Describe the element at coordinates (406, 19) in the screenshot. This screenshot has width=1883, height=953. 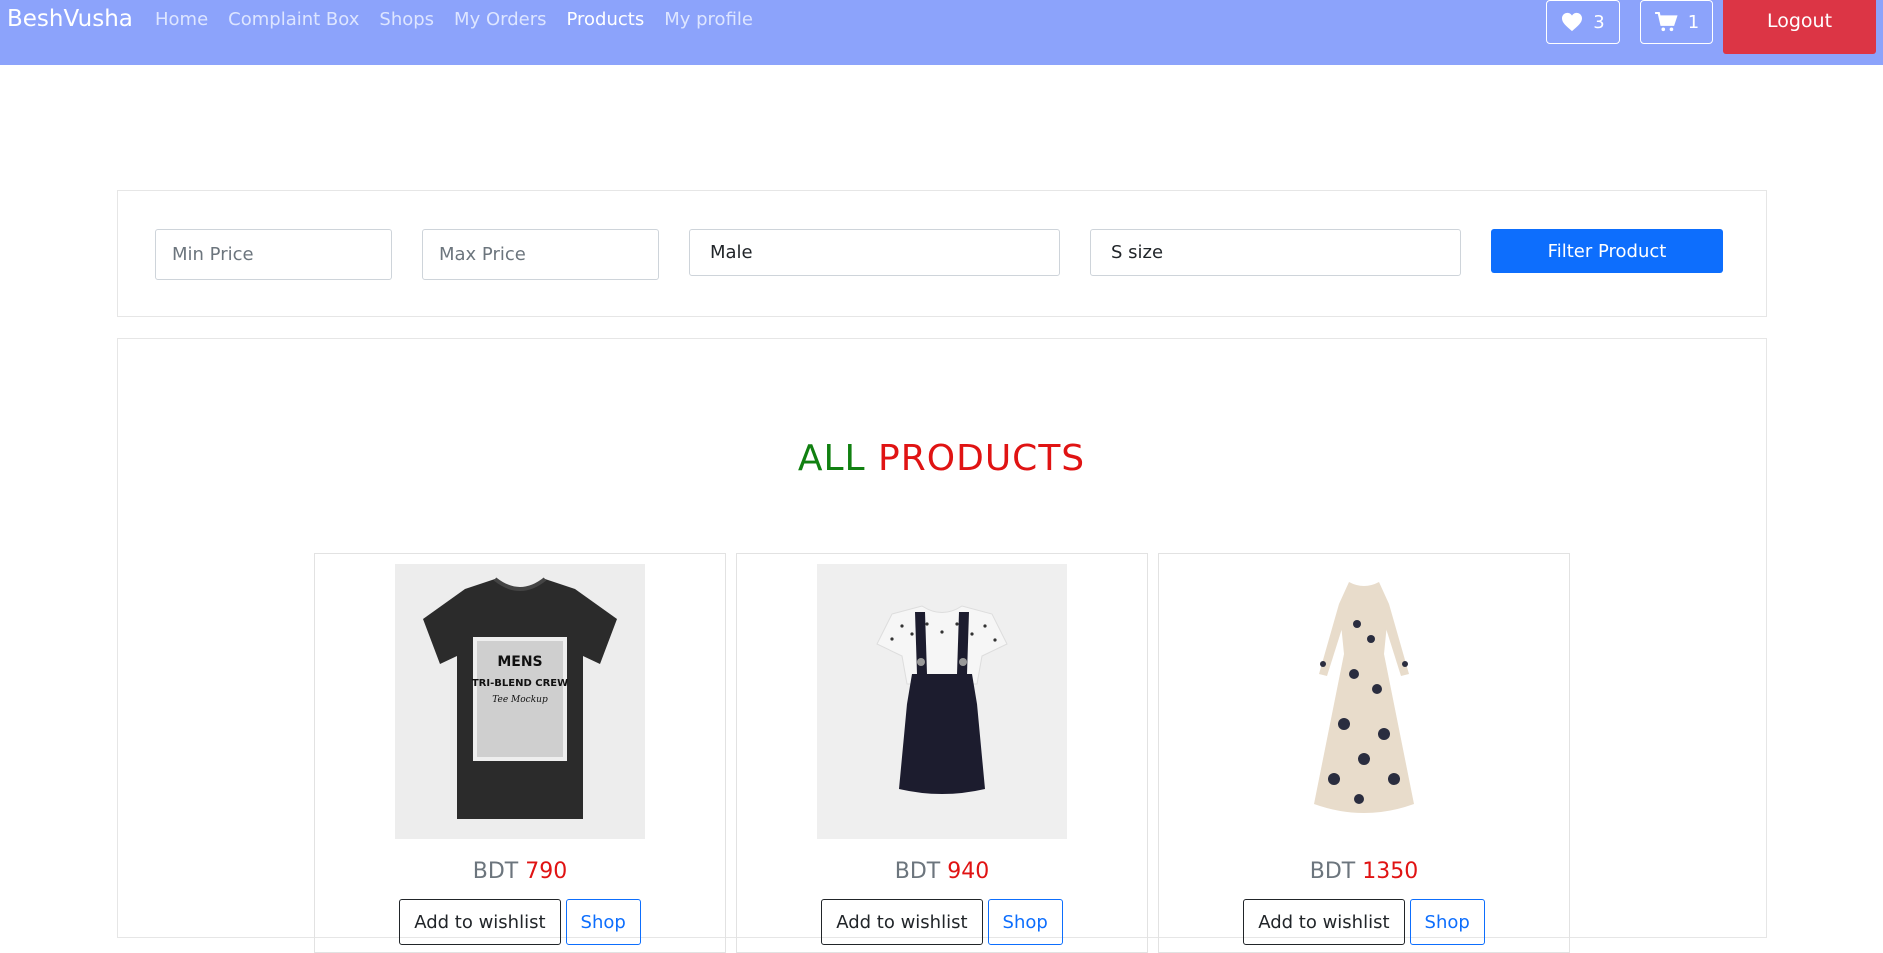
I see `nav-link-shops: Shops` at that location.